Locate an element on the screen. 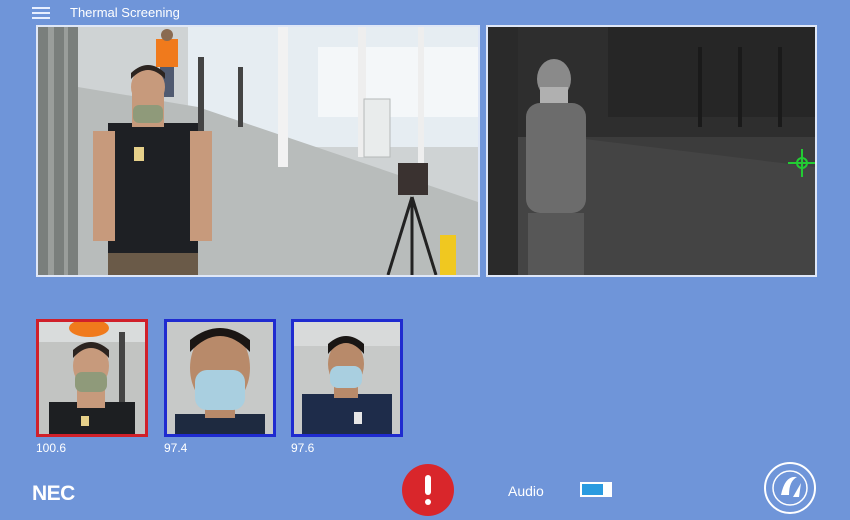  audio-label: Audio is located at coordinates (526, 491).